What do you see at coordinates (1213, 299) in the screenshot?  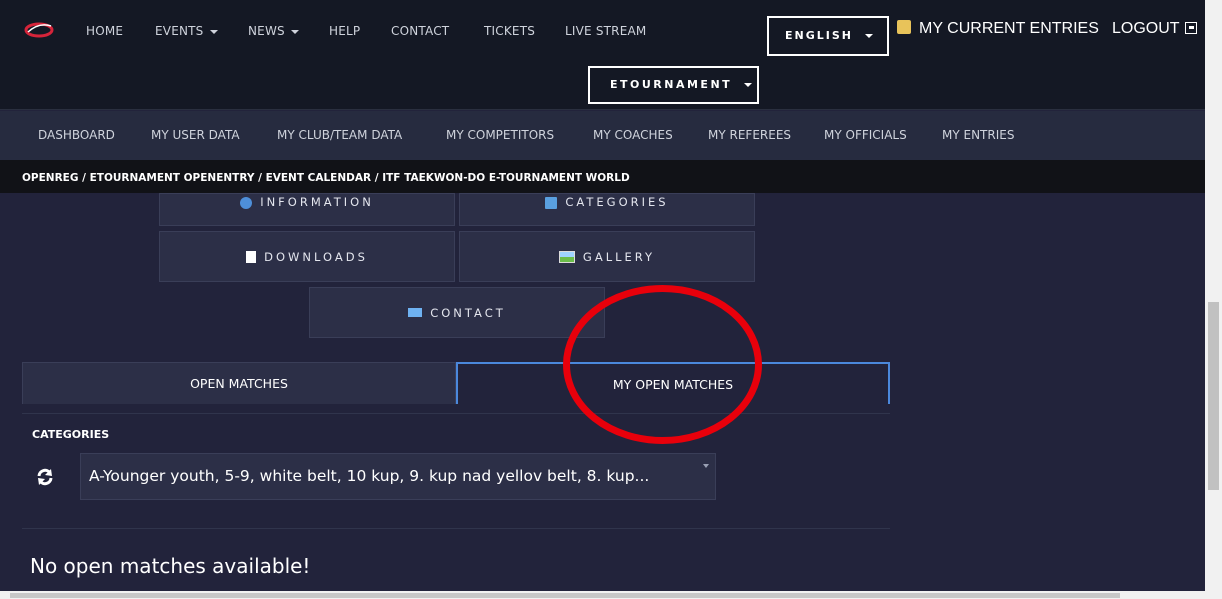 I see `vertical-scrollbar` at bounding box center [1213, 299].